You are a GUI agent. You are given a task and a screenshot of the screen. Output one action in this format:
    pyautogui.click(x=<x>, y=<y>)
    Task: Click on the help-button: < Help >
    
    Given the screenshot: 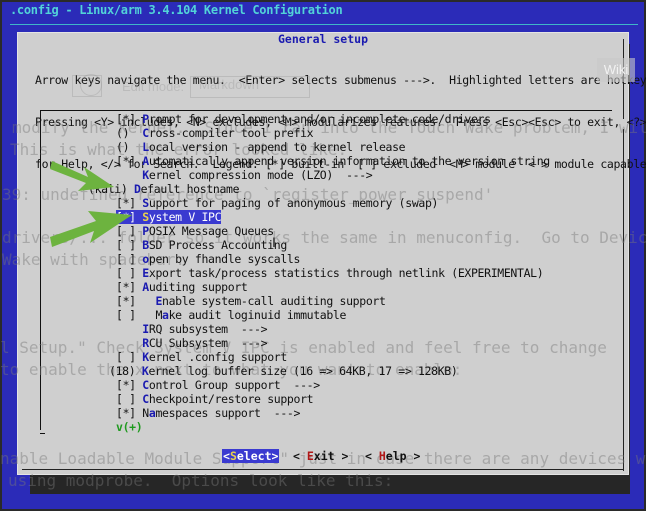 What is the action you would take?
    pyautogui.click(x=392, y=456)
    